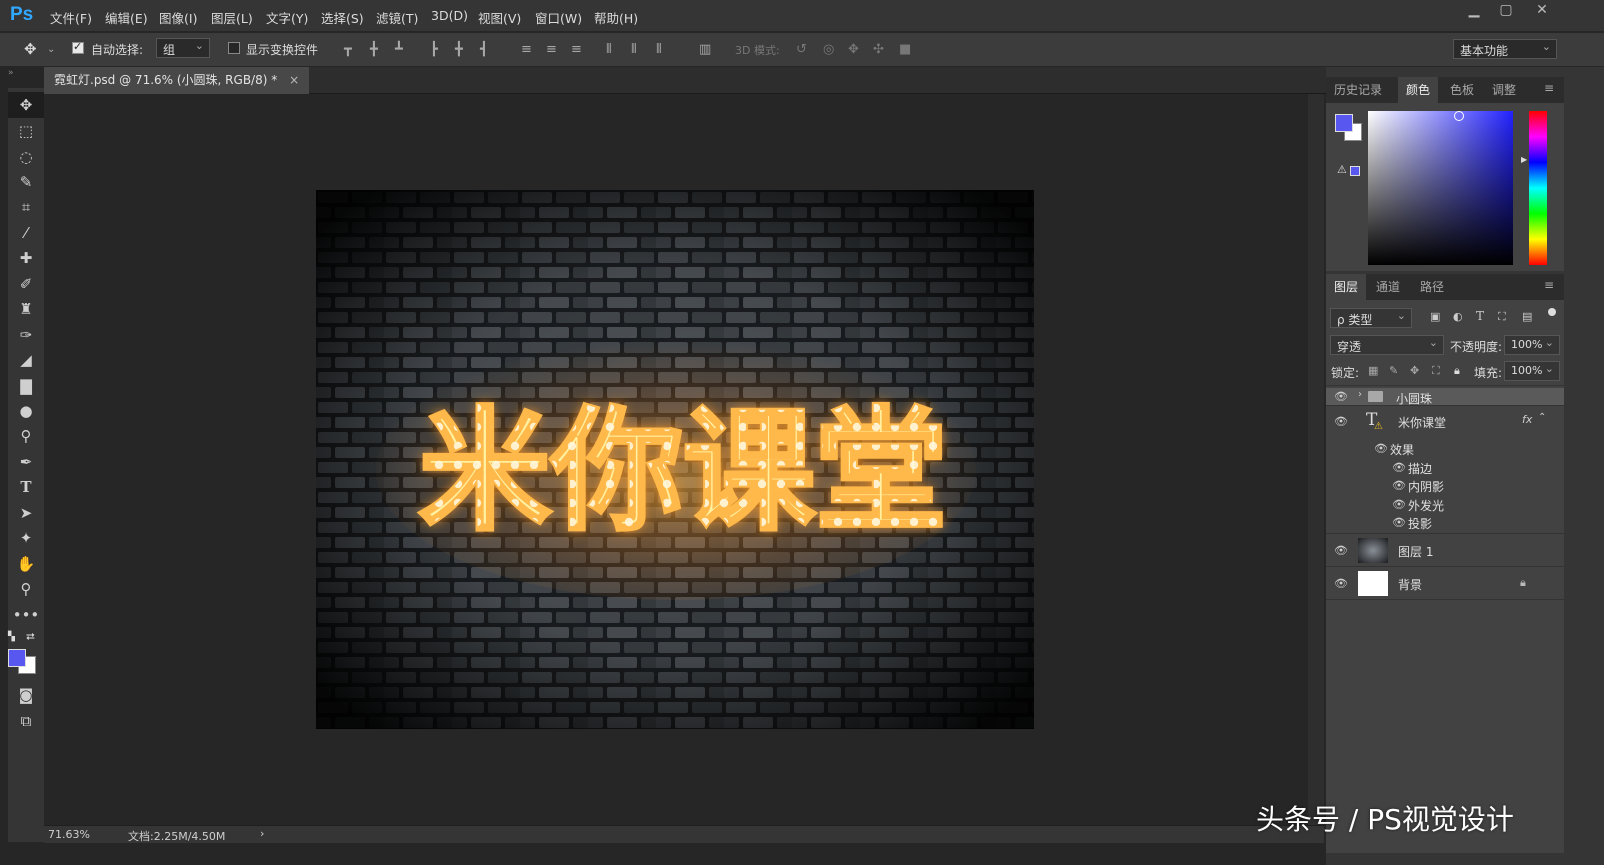  Describe the element at coordinates (51, 49) in the screenshot. I see `chevron-down-icon: ⌄` at that location.